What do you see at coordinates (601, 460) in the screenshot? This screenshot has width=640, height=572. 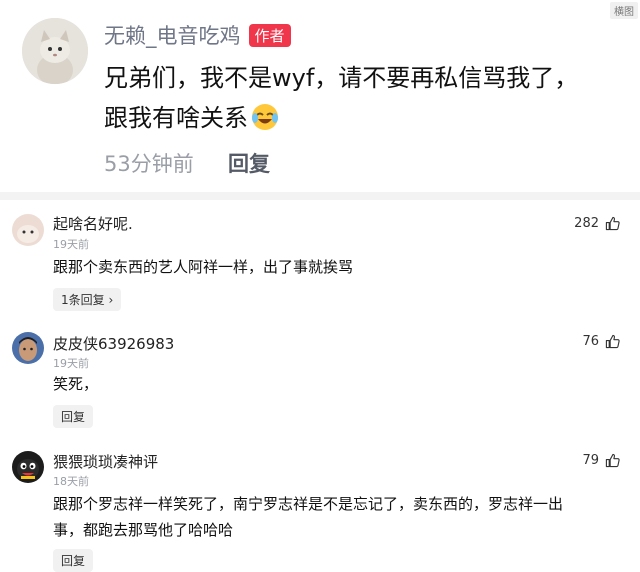 I see `like-button: 79` at bounding box center [601, 460].